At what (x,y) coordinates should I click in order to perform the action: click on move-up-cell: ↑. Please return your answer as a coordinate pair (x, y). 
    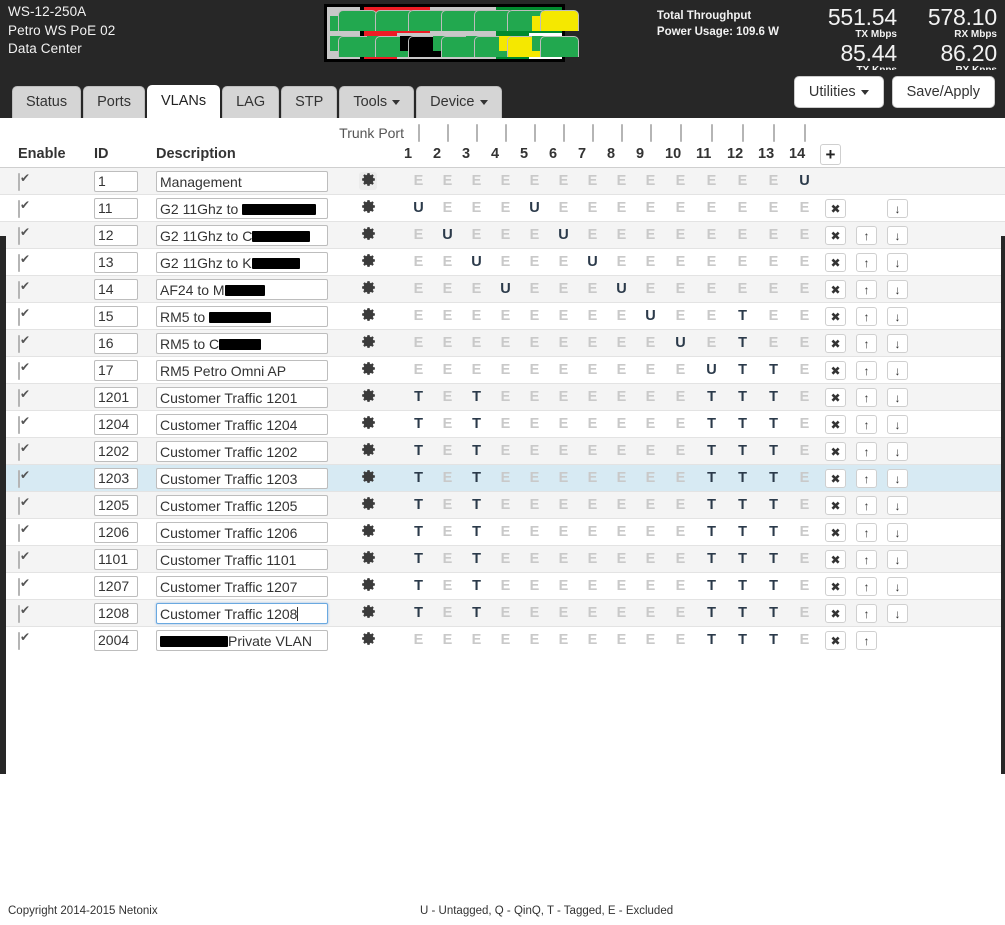
    Looking at the image, I should click on (866, 505).